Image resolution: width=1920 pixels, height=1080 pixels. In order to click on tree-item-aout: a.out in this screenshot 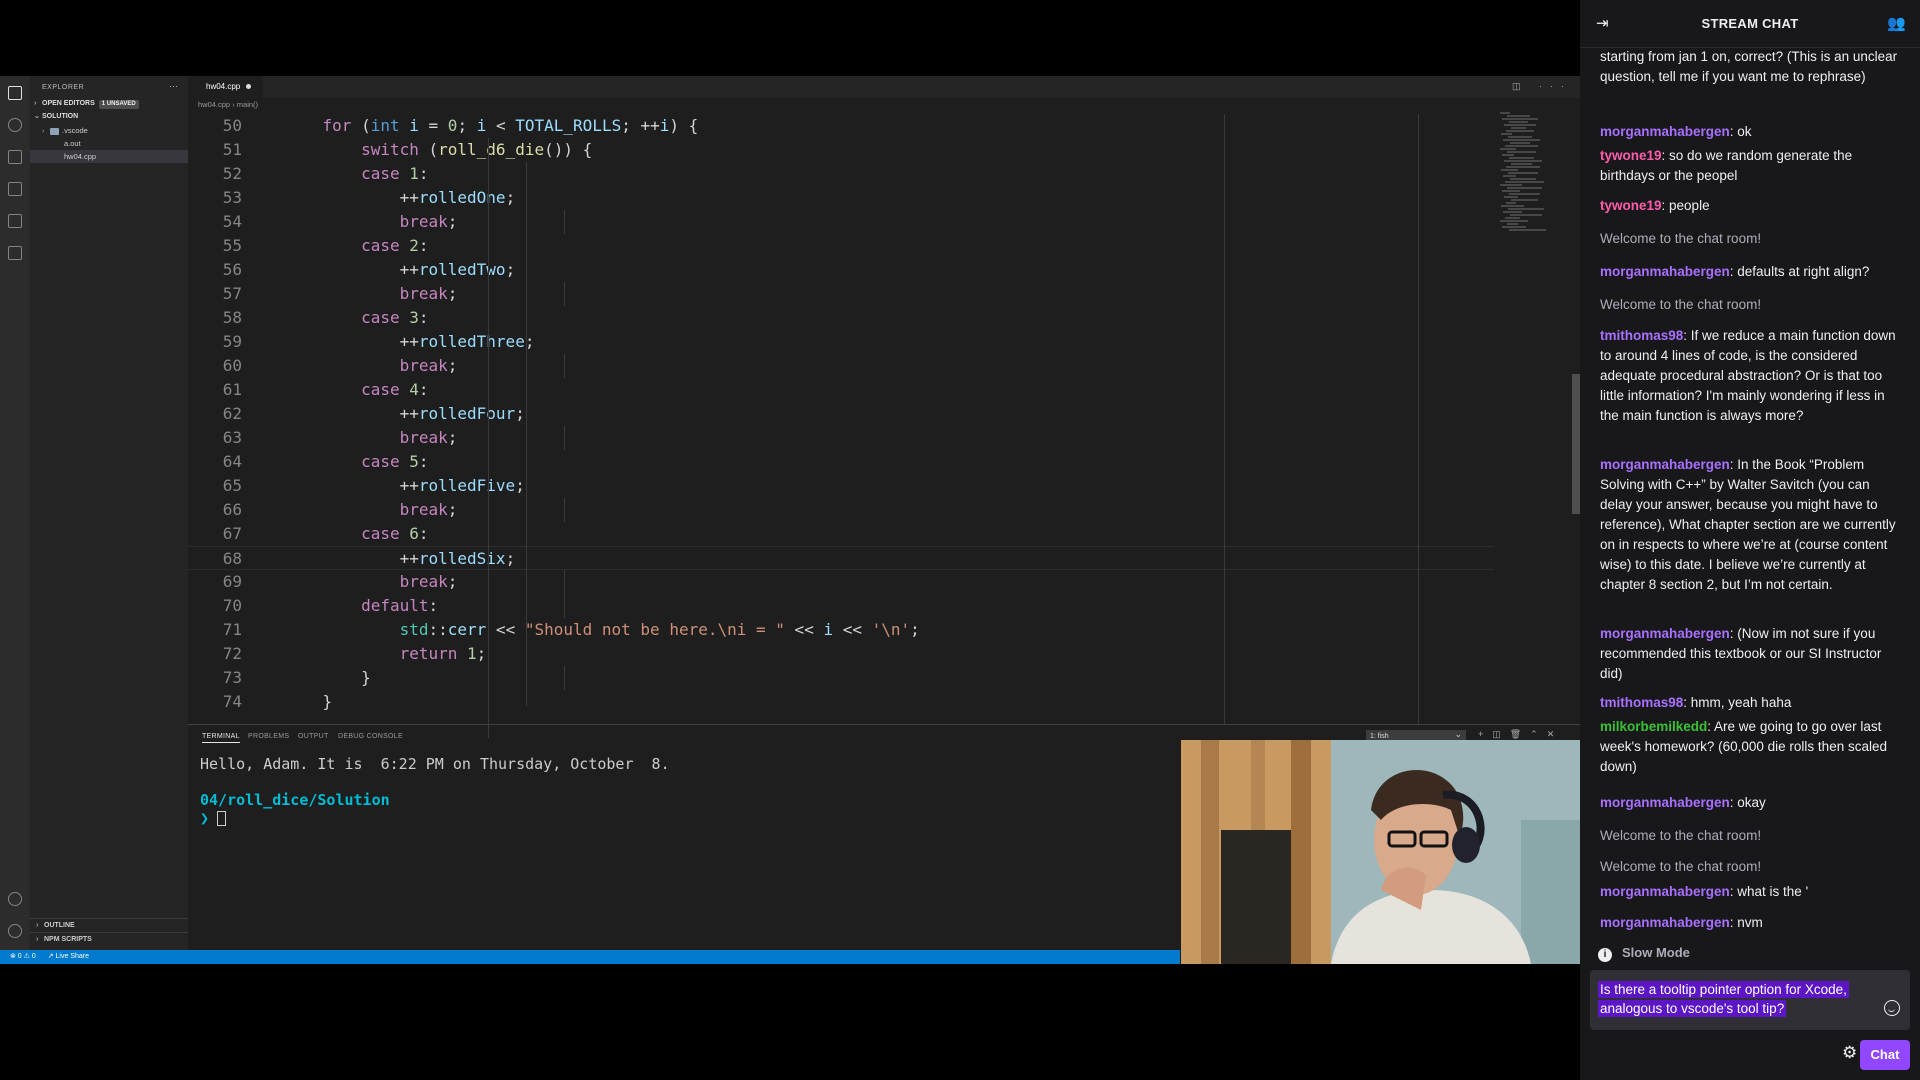, I will do `click(109, 143)`.